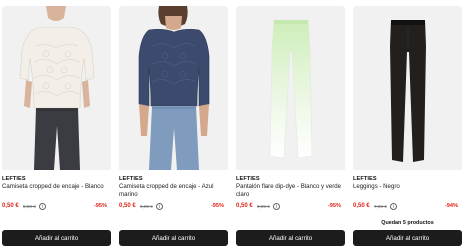 The image size is (465, 252). I want to click on product-title: Camiseta cropped de encaje - Azul marino, so click(173, 191).